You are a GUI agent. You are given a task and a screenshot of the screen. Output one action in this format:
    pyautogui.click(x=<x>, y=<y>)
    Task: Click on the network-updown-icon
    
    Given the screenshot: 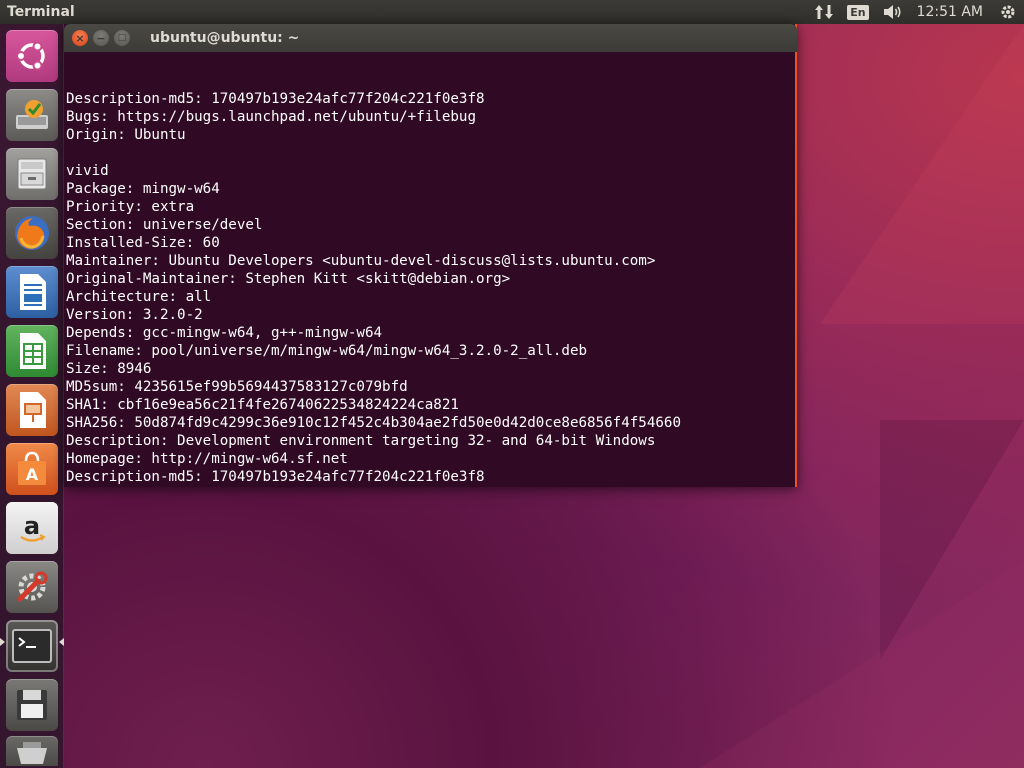 What is the action you would take?
    pyautogui.click(x=824, y=12)
    